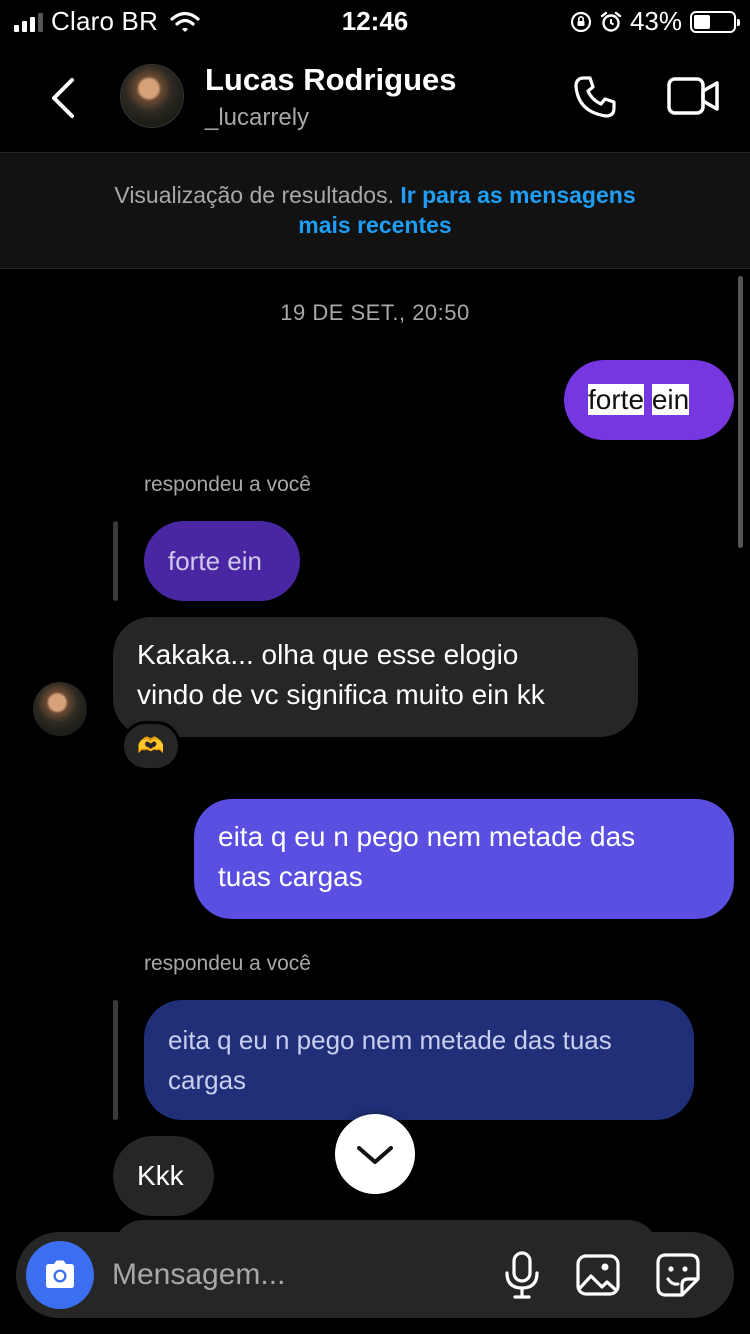 This screenshot has width=750, height=1334. I want to click on scroll-to-bottom-button, so click(375, 1154).